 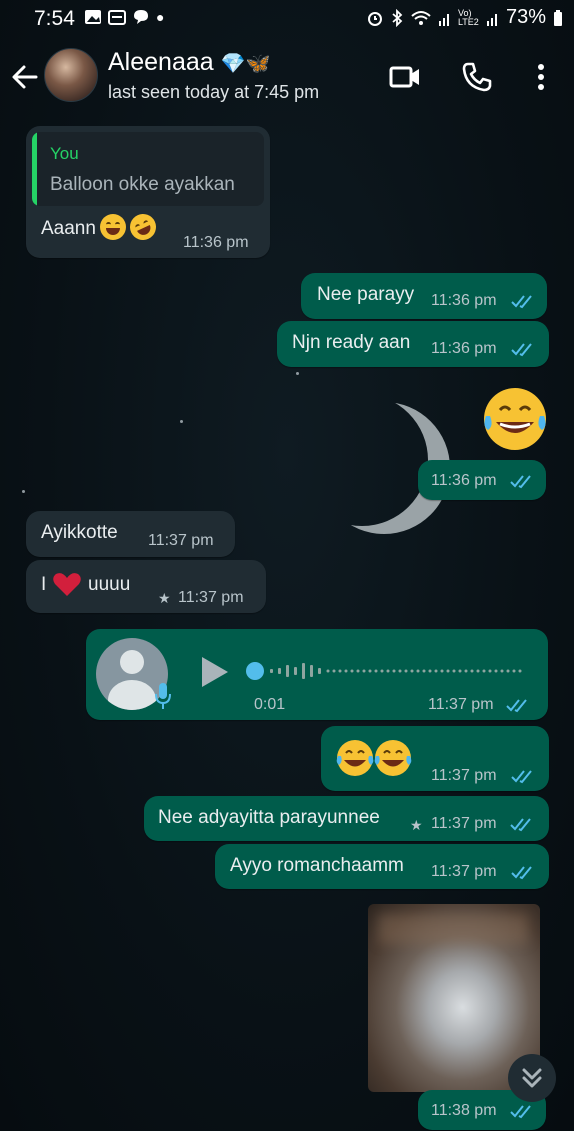 What do you see at coordinates (109, 584) in the screenshot?
I see `message-text-after: uuuu` at bounding box center [109, 584].